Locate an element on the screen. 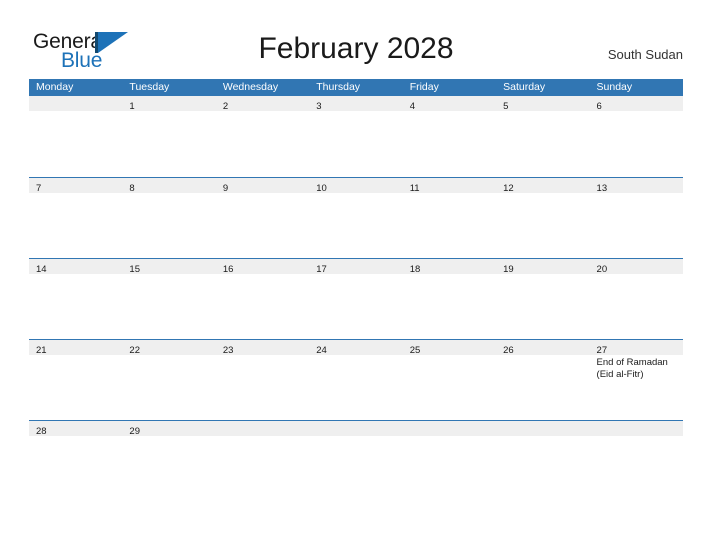 The height and width of the screenshot is (550, 712). day-number: 15 is located at coordinates (134, 269).